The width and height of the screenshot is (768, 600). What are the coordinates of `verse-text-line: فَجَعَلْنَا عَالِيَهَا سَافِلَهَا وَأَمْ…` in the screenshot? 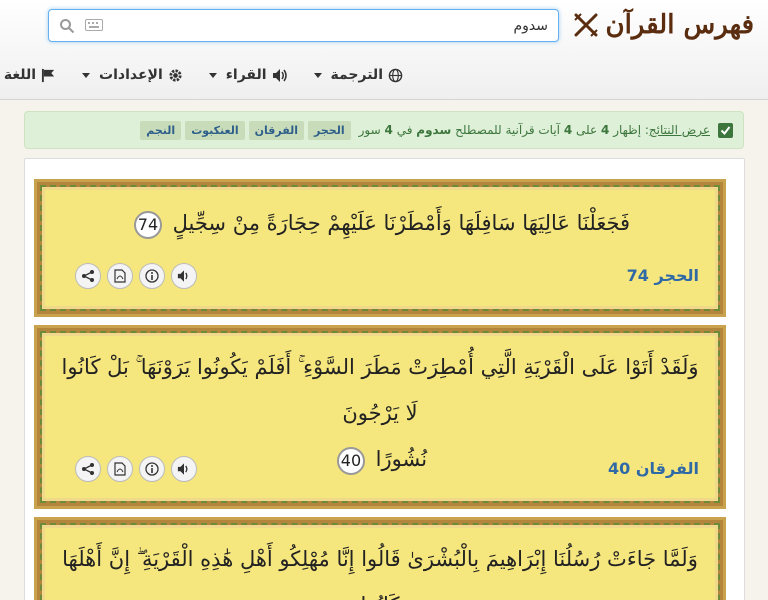 It's located at (401, 223).